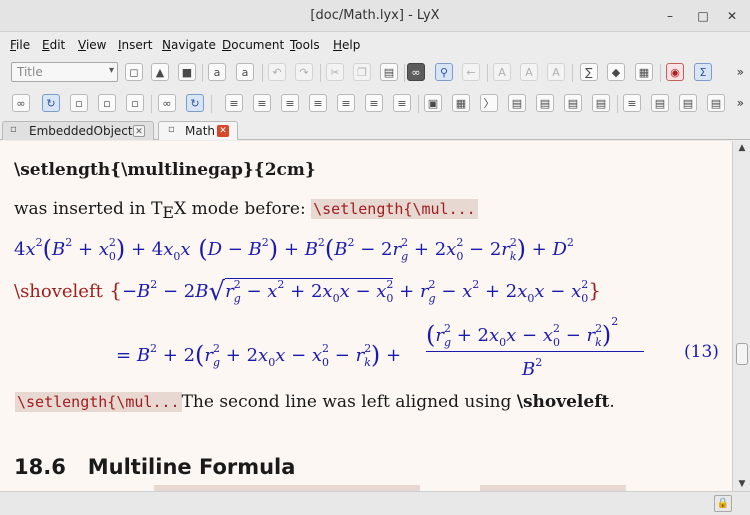 The image size is (750, 515). I want to click on maximize-button: □, so click(703, 16).